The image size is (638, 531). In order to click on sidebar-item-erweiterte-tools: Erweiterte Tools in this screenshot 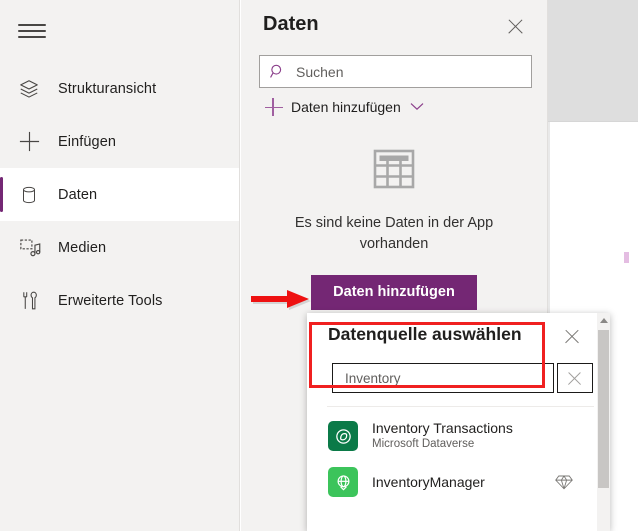, I will do `click(119, 300)`.